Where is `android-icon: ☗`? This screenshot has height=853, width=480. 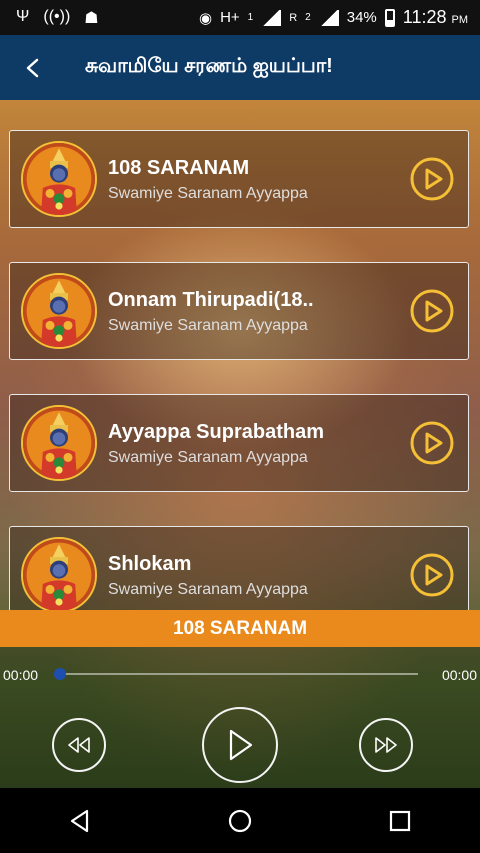 android-icon: ☗ is located at coordinates (91, 18).